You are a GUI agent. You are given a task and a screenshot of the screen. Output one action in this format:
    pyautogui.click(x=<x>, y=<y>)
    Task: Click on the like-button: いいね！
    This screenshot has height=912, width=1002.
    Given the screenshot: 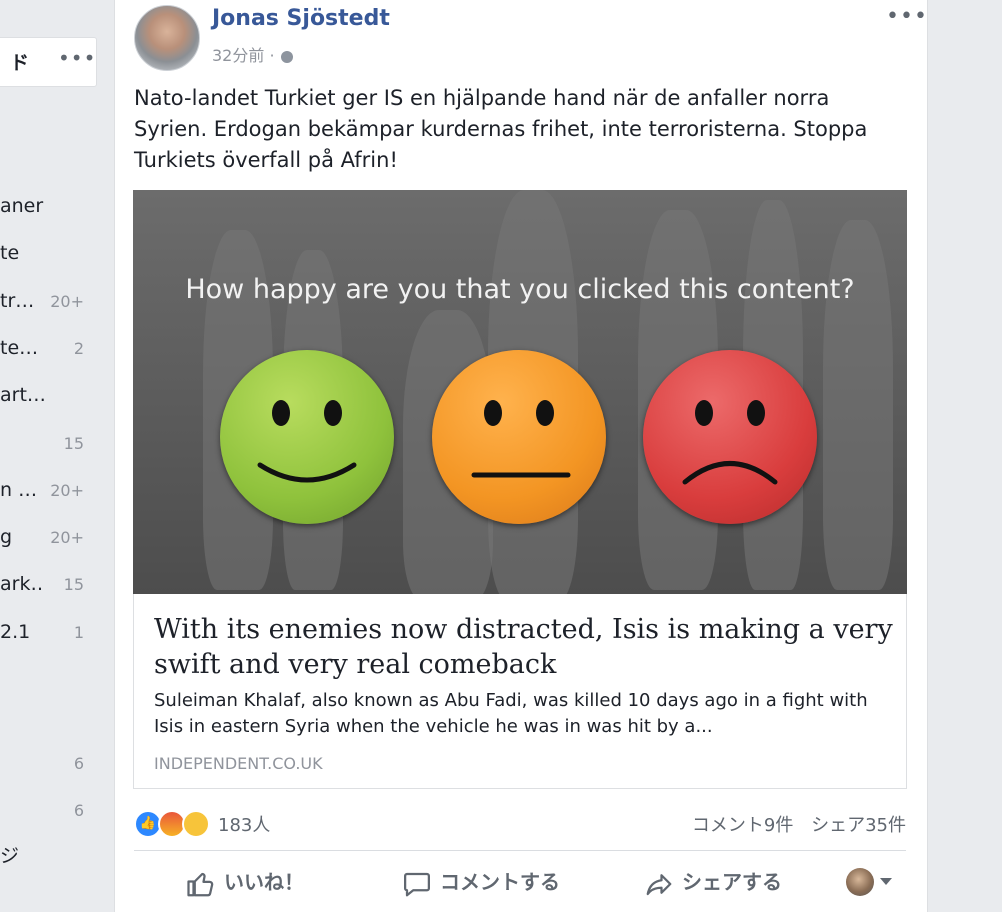 What is the action you would take?
    pyautogui.click(x=245, y=882)
    